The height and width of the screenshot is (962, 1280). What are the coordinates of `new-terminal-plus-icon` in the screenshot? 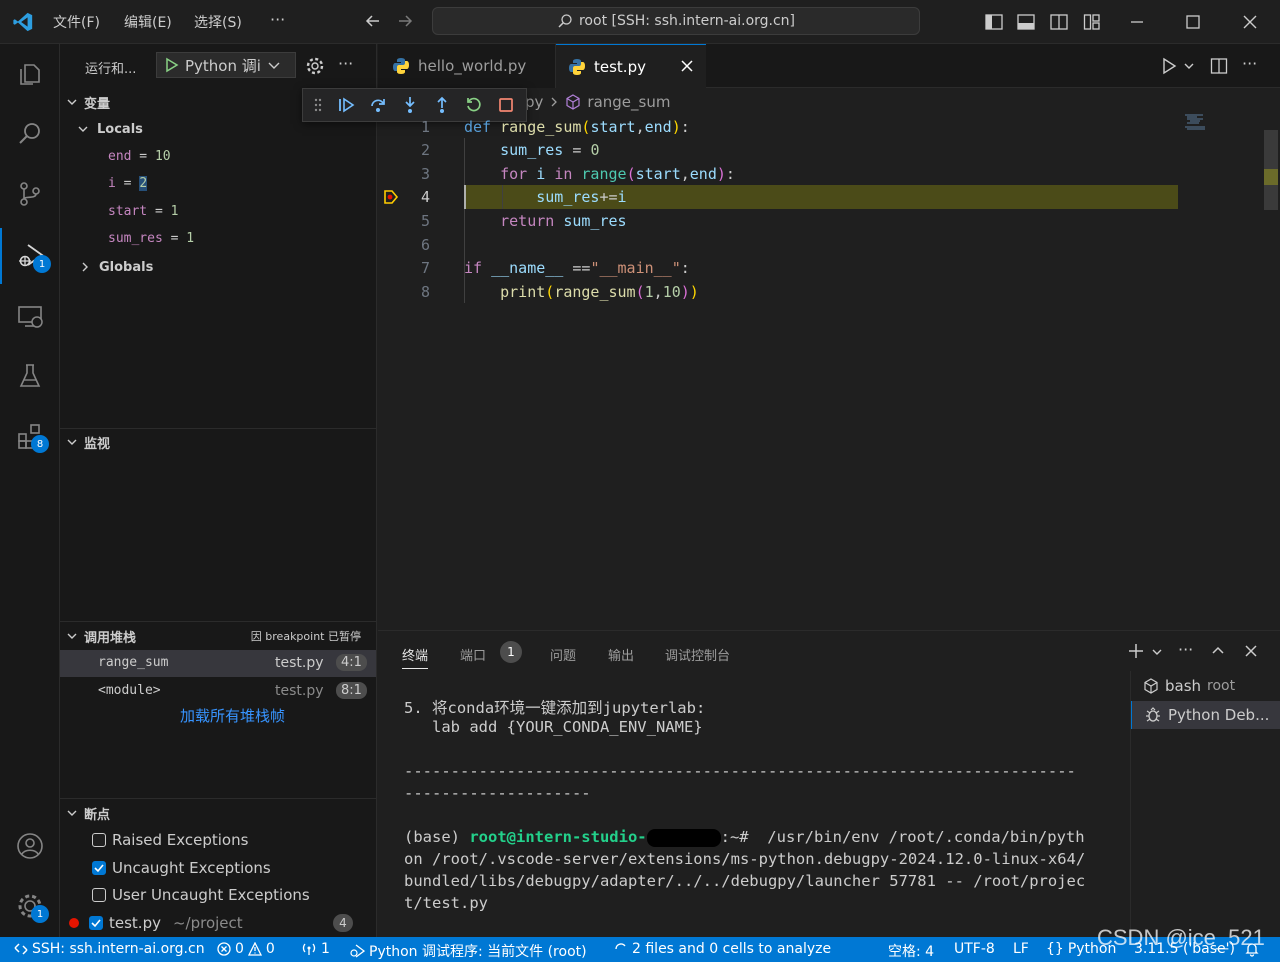 It's located at (1136, 651).